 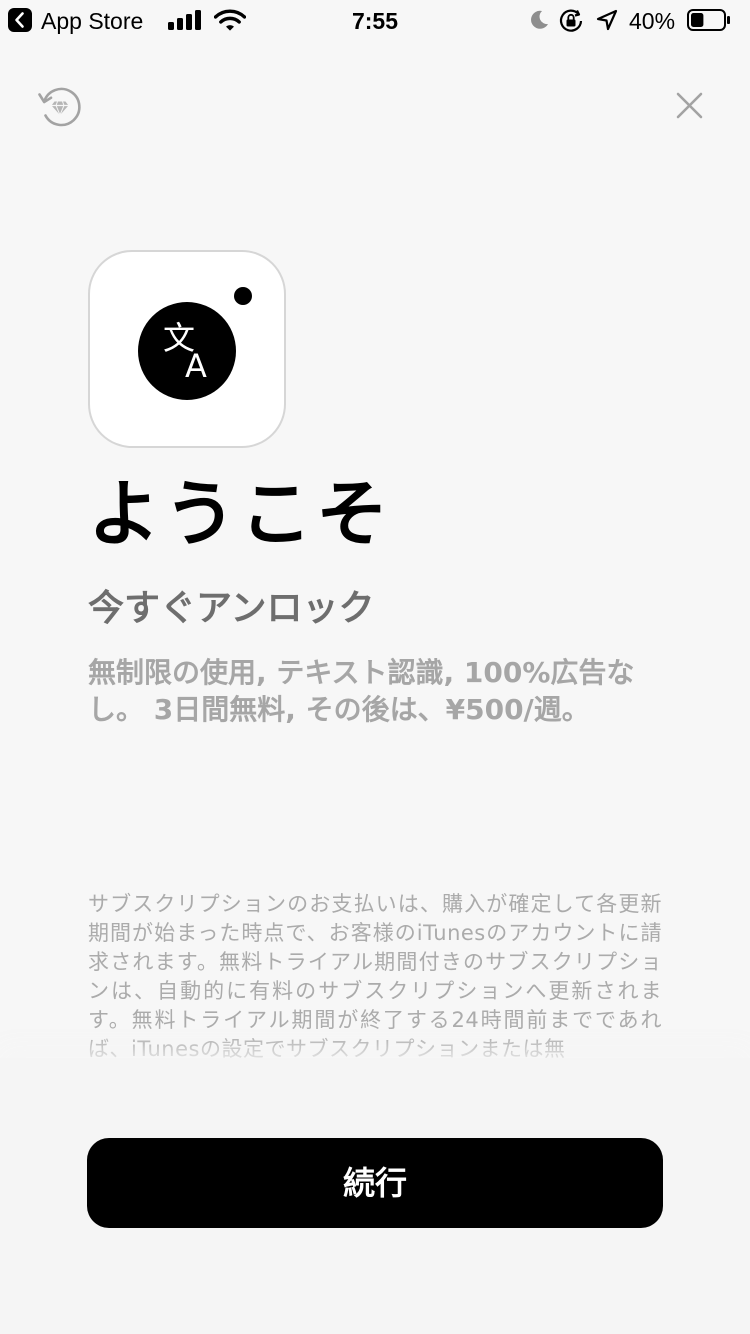 I want to click on battery-percent: 40%, so click(x=652, y=21).